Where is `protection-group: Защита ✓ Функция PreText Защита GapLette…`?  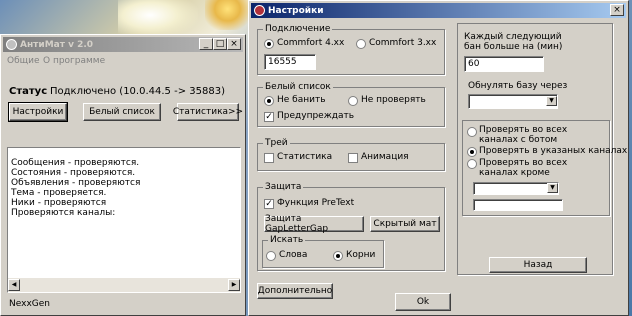
protection-group: Защита ✓ Функция PreText Защита GapLette… is located at coordinates (351, 226).